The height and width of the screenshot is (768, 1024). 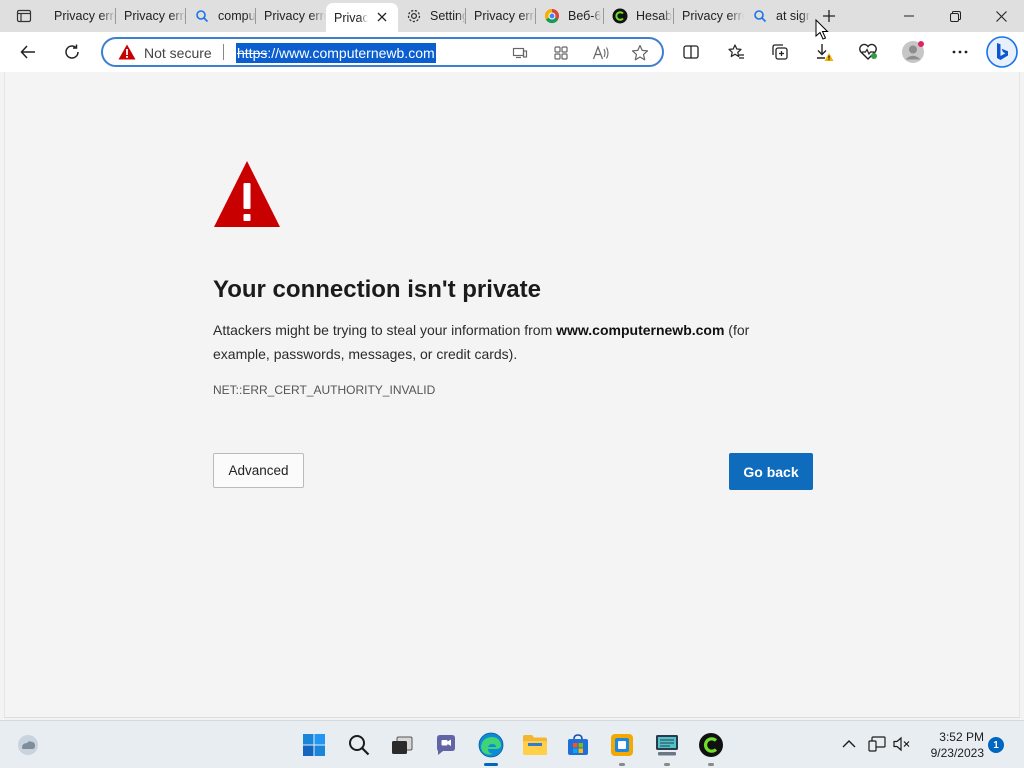 I want to click on bing-logo-icon, so click(x=1002, y=52).